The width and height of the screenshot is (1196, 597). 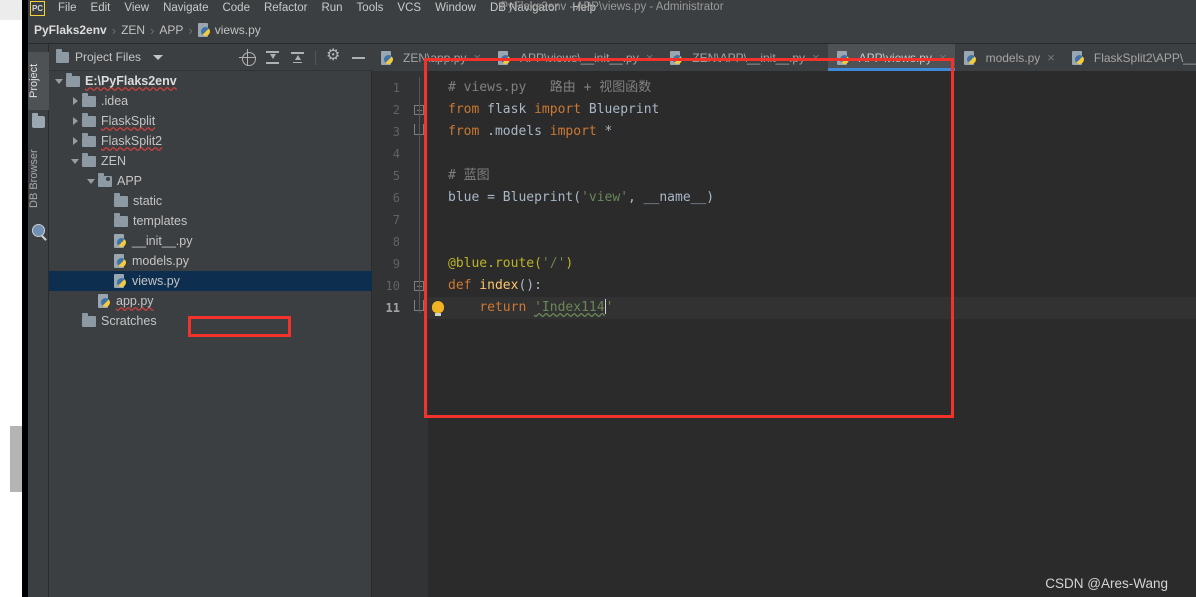 I want to click on chevron-down-icon, so click(x=158, y=57).